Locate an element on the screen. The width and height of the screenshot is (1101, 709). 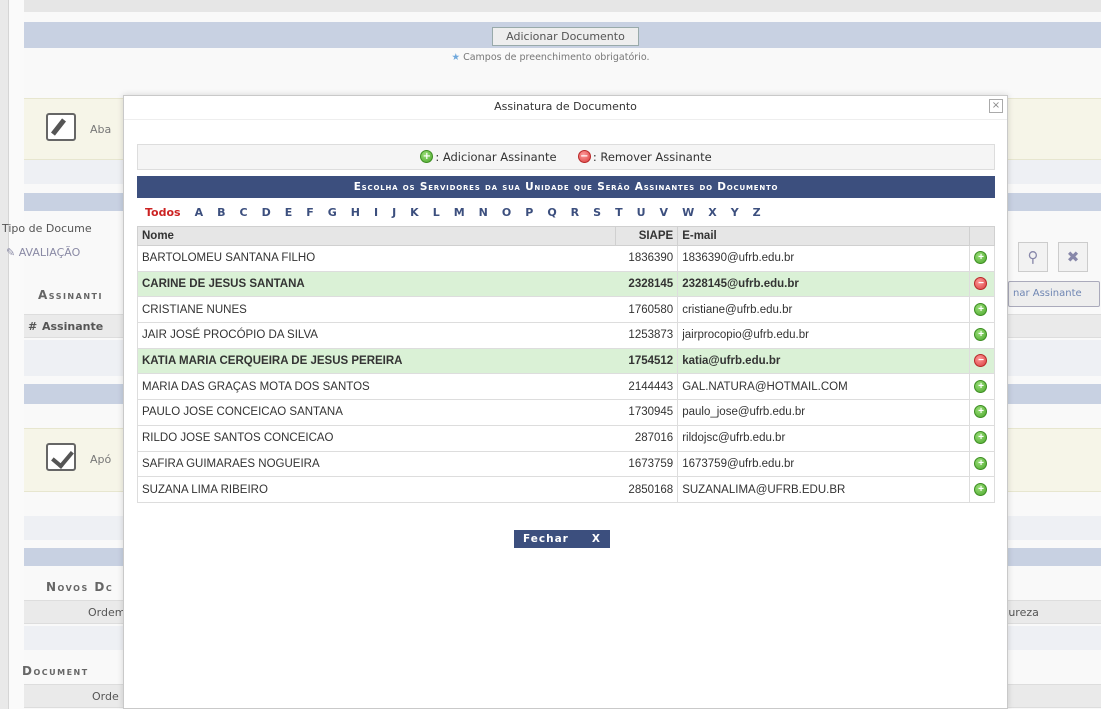
alphabet-w: W is located at coordinates (688, 213).